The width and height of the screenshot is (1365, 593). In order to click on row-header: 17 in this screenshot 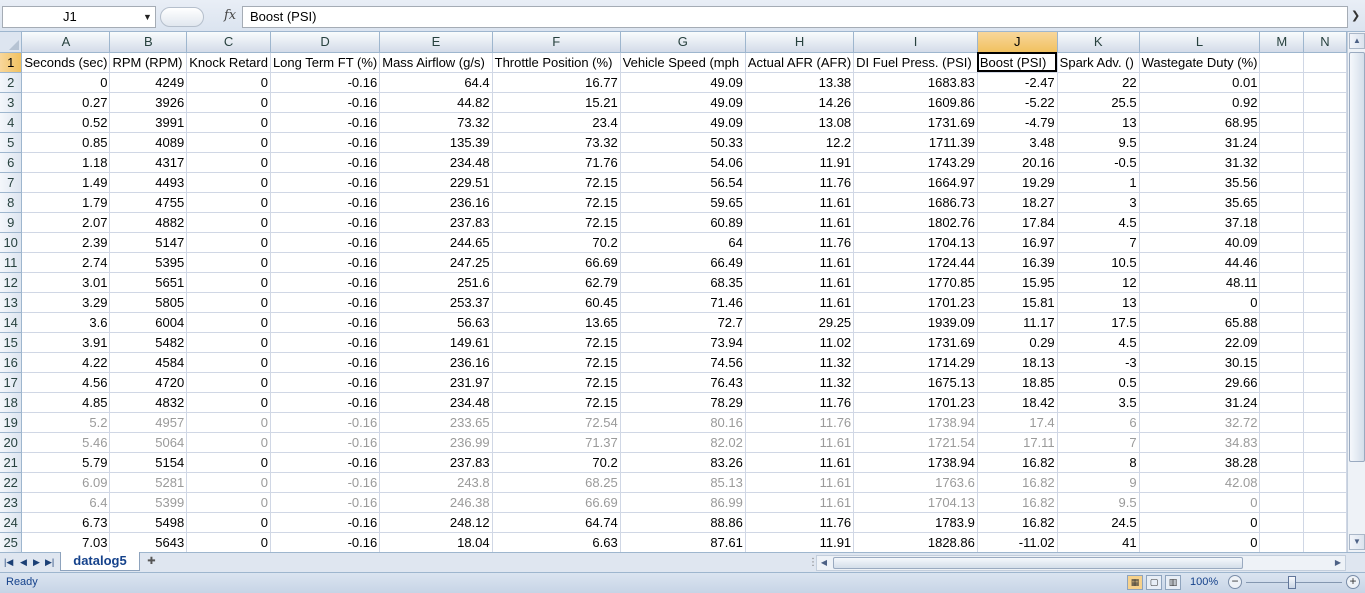, I will do `click(11, 382)`.